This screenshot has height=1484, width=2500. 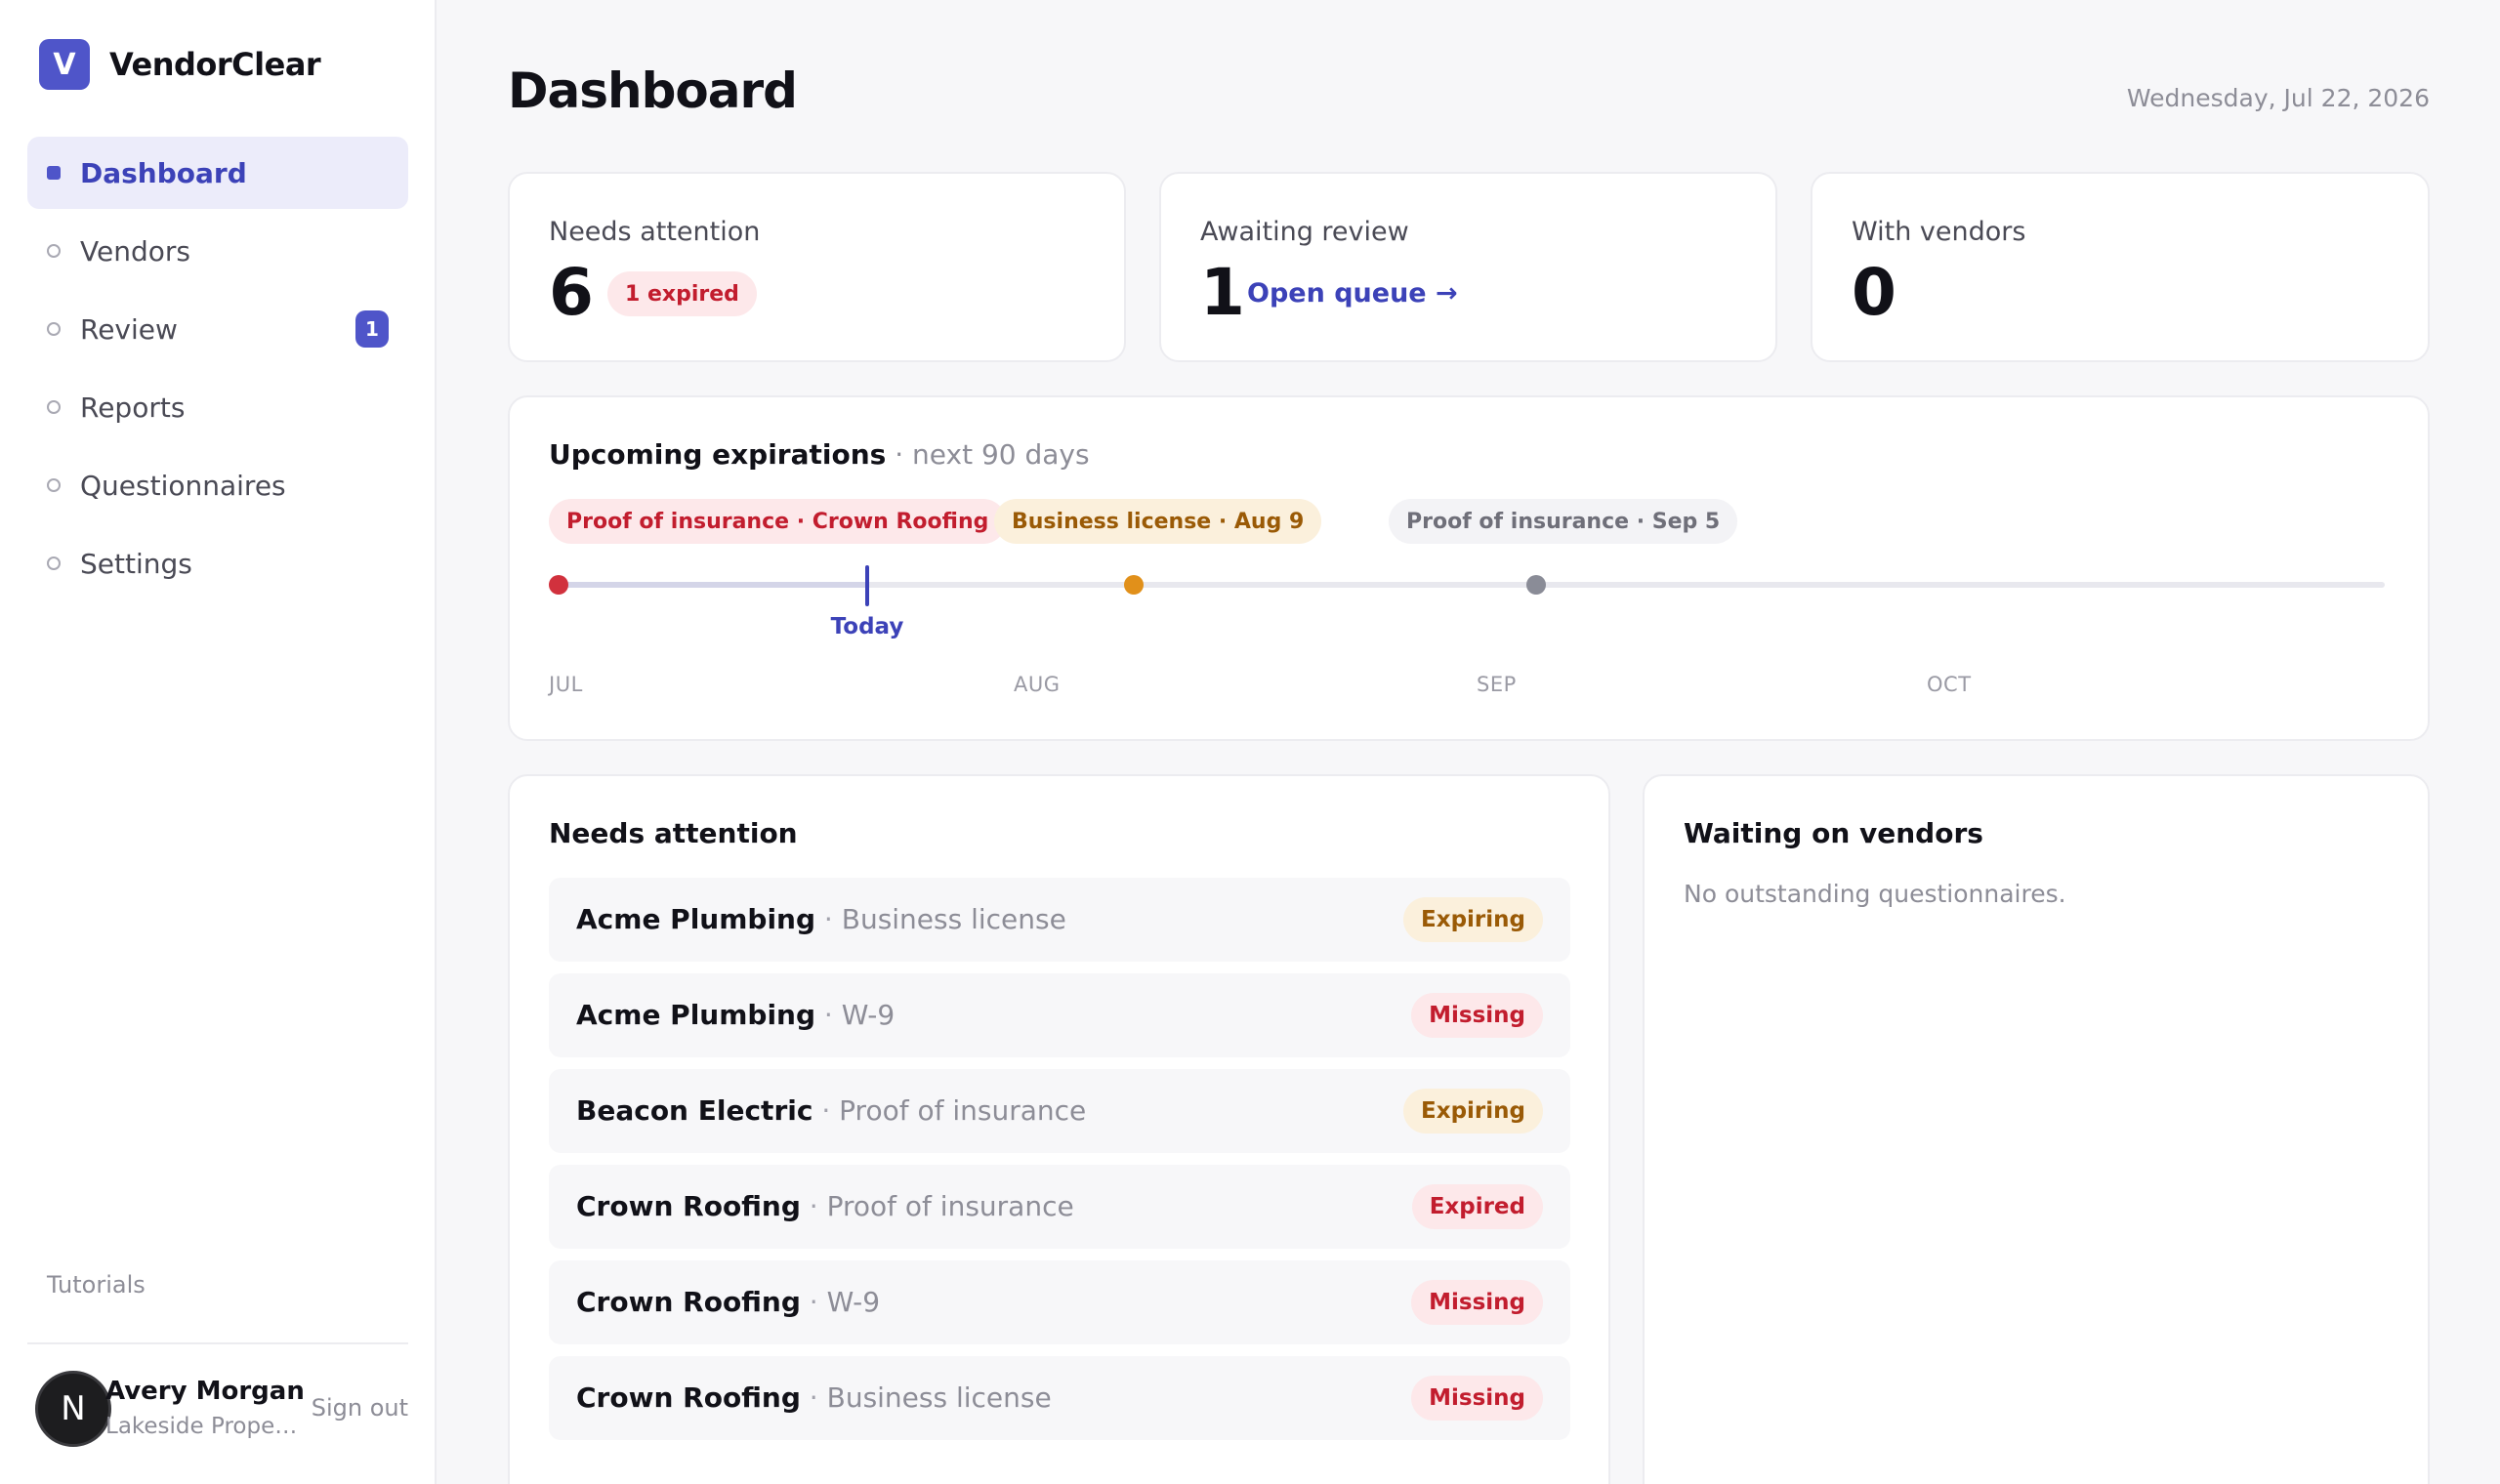 What do you see at coordinates (694, 1111) in the screenshot?
I see `vendor-name: Beacon Electric` at bounding box center [694, 1111].